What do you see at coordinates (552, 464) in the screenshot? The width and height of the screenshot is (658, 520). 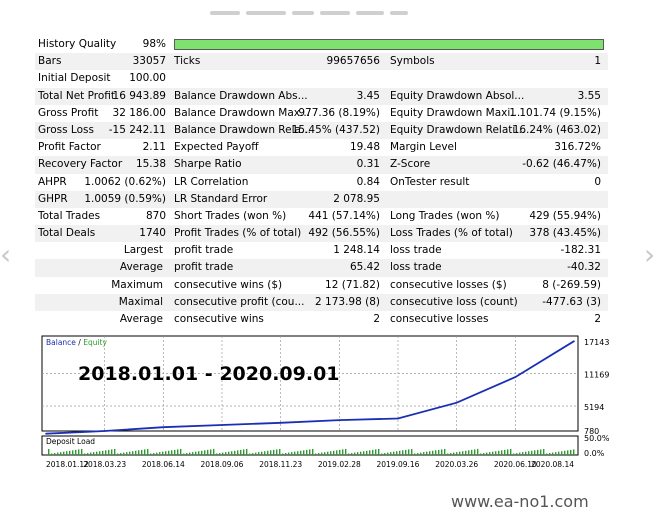 I see `x-tick-label: 2020.08.14` at bounding box center [552, 464].